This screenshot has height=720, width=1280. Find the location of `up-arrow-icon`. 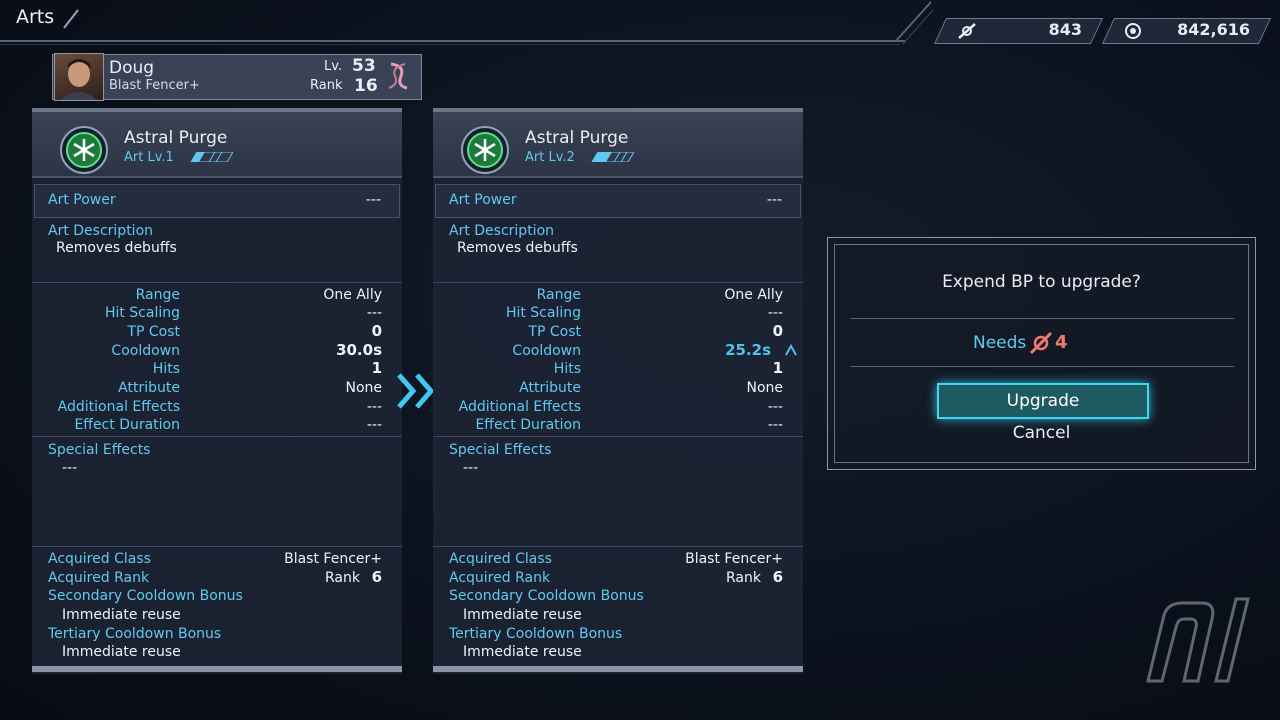

up-arrow-icon is located at coordinates (791, 349).